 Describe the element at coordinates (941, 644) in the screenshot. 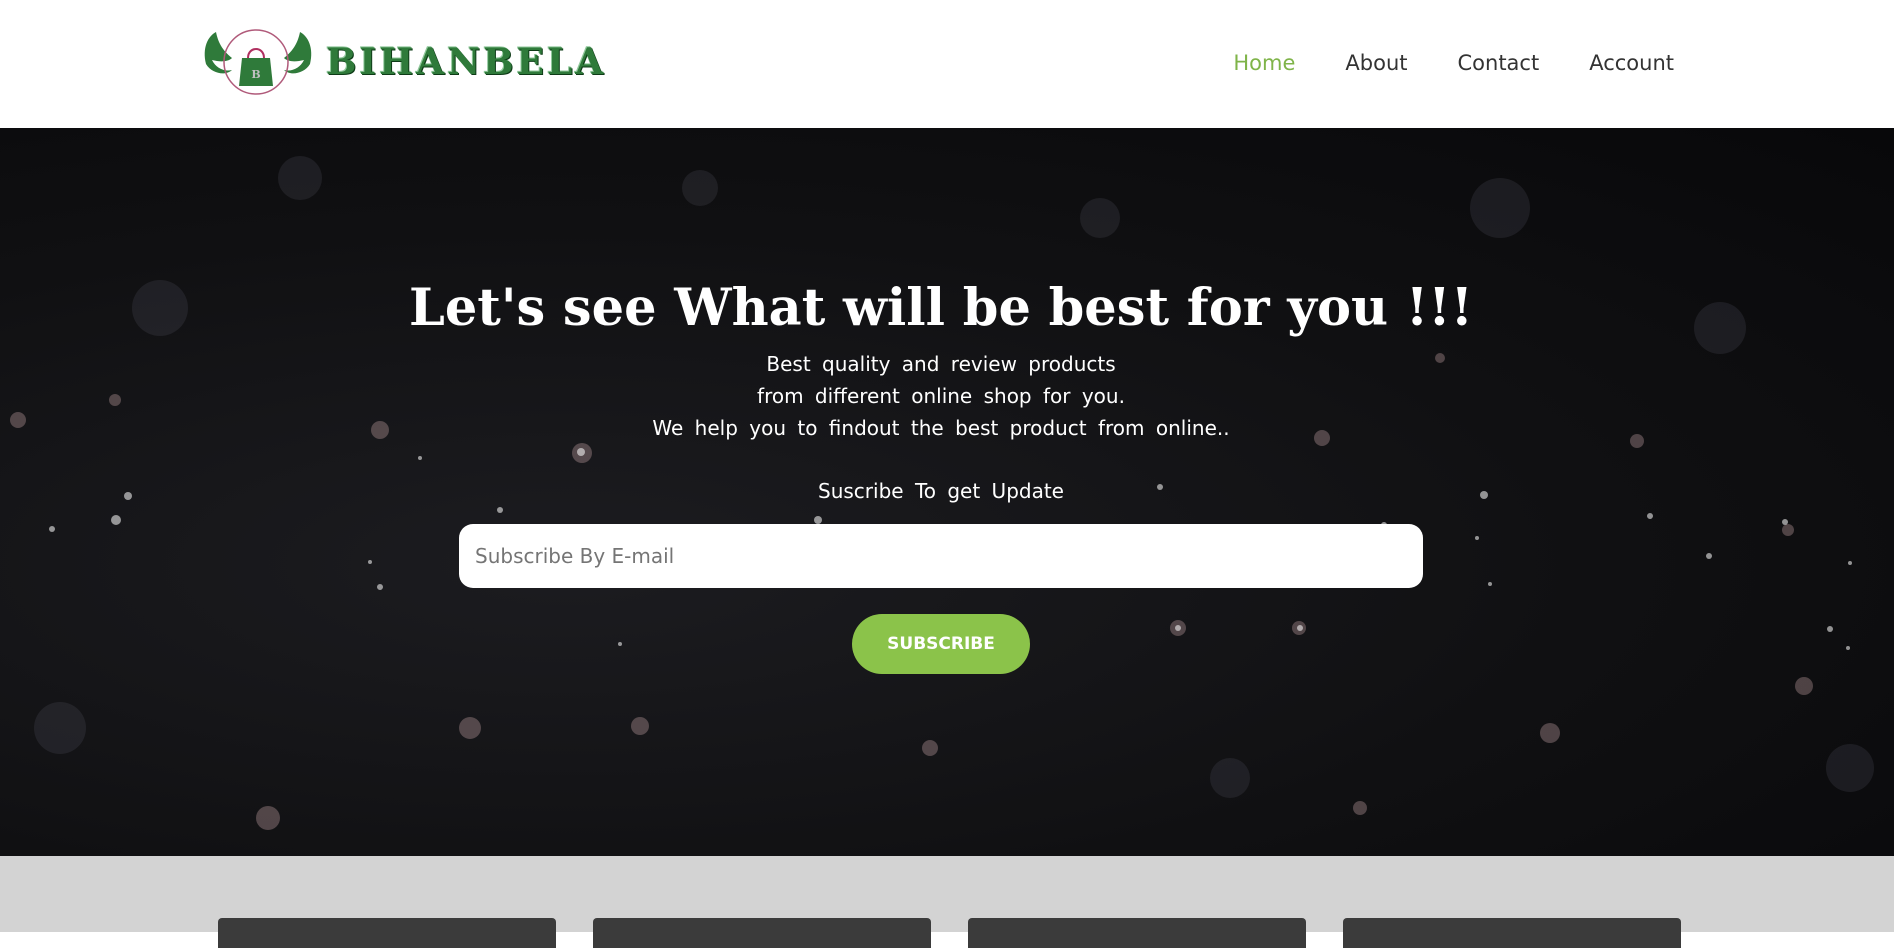

I see `subscribe-button: SUBSCRIBE` at that location.